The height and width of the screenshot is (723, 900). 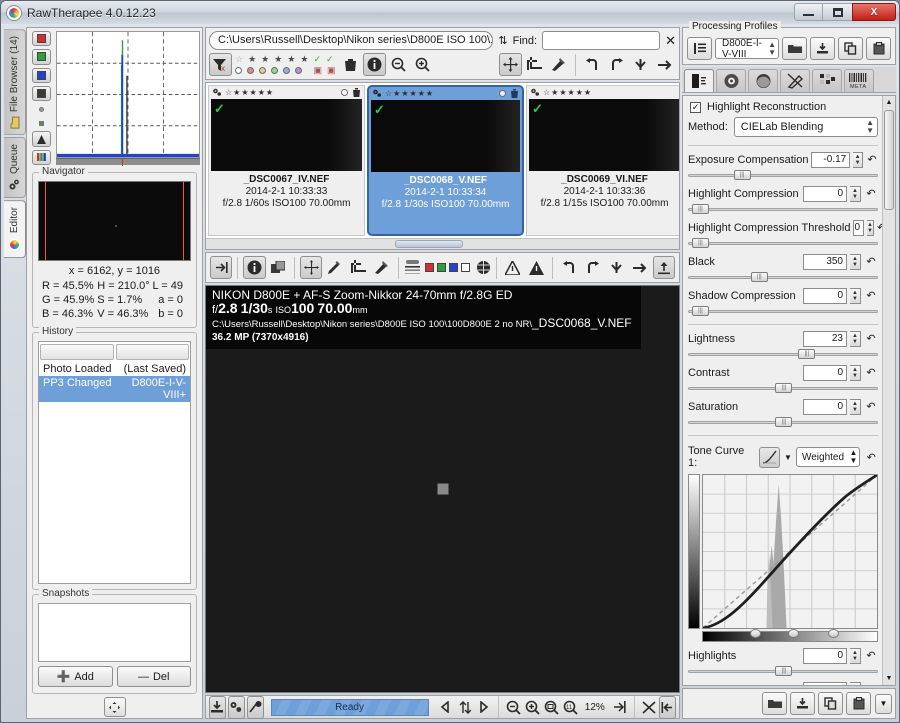 I want to click on tab-raw, so click(x=827, y=80).